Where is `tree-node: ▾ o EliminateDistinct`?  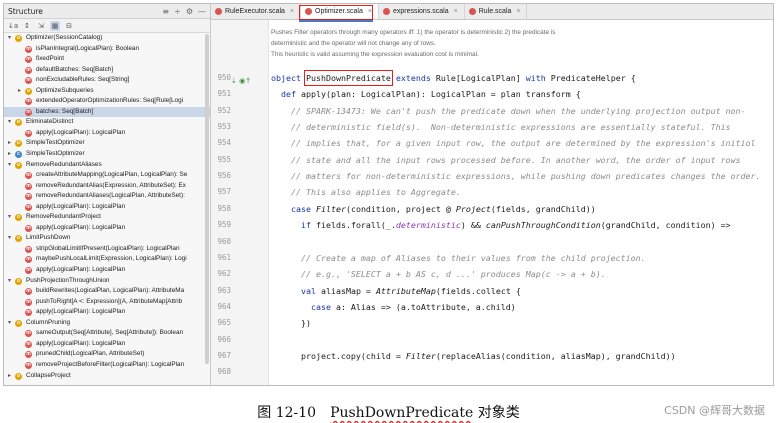
tree-node: ▾ o EliminateDistinct is located at coordinates (107, 122).